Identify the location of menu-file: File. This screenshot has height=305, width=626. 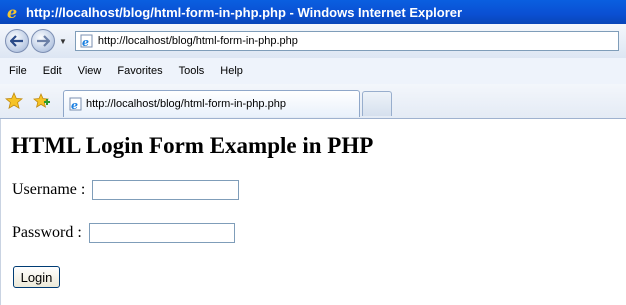
(17, 71).